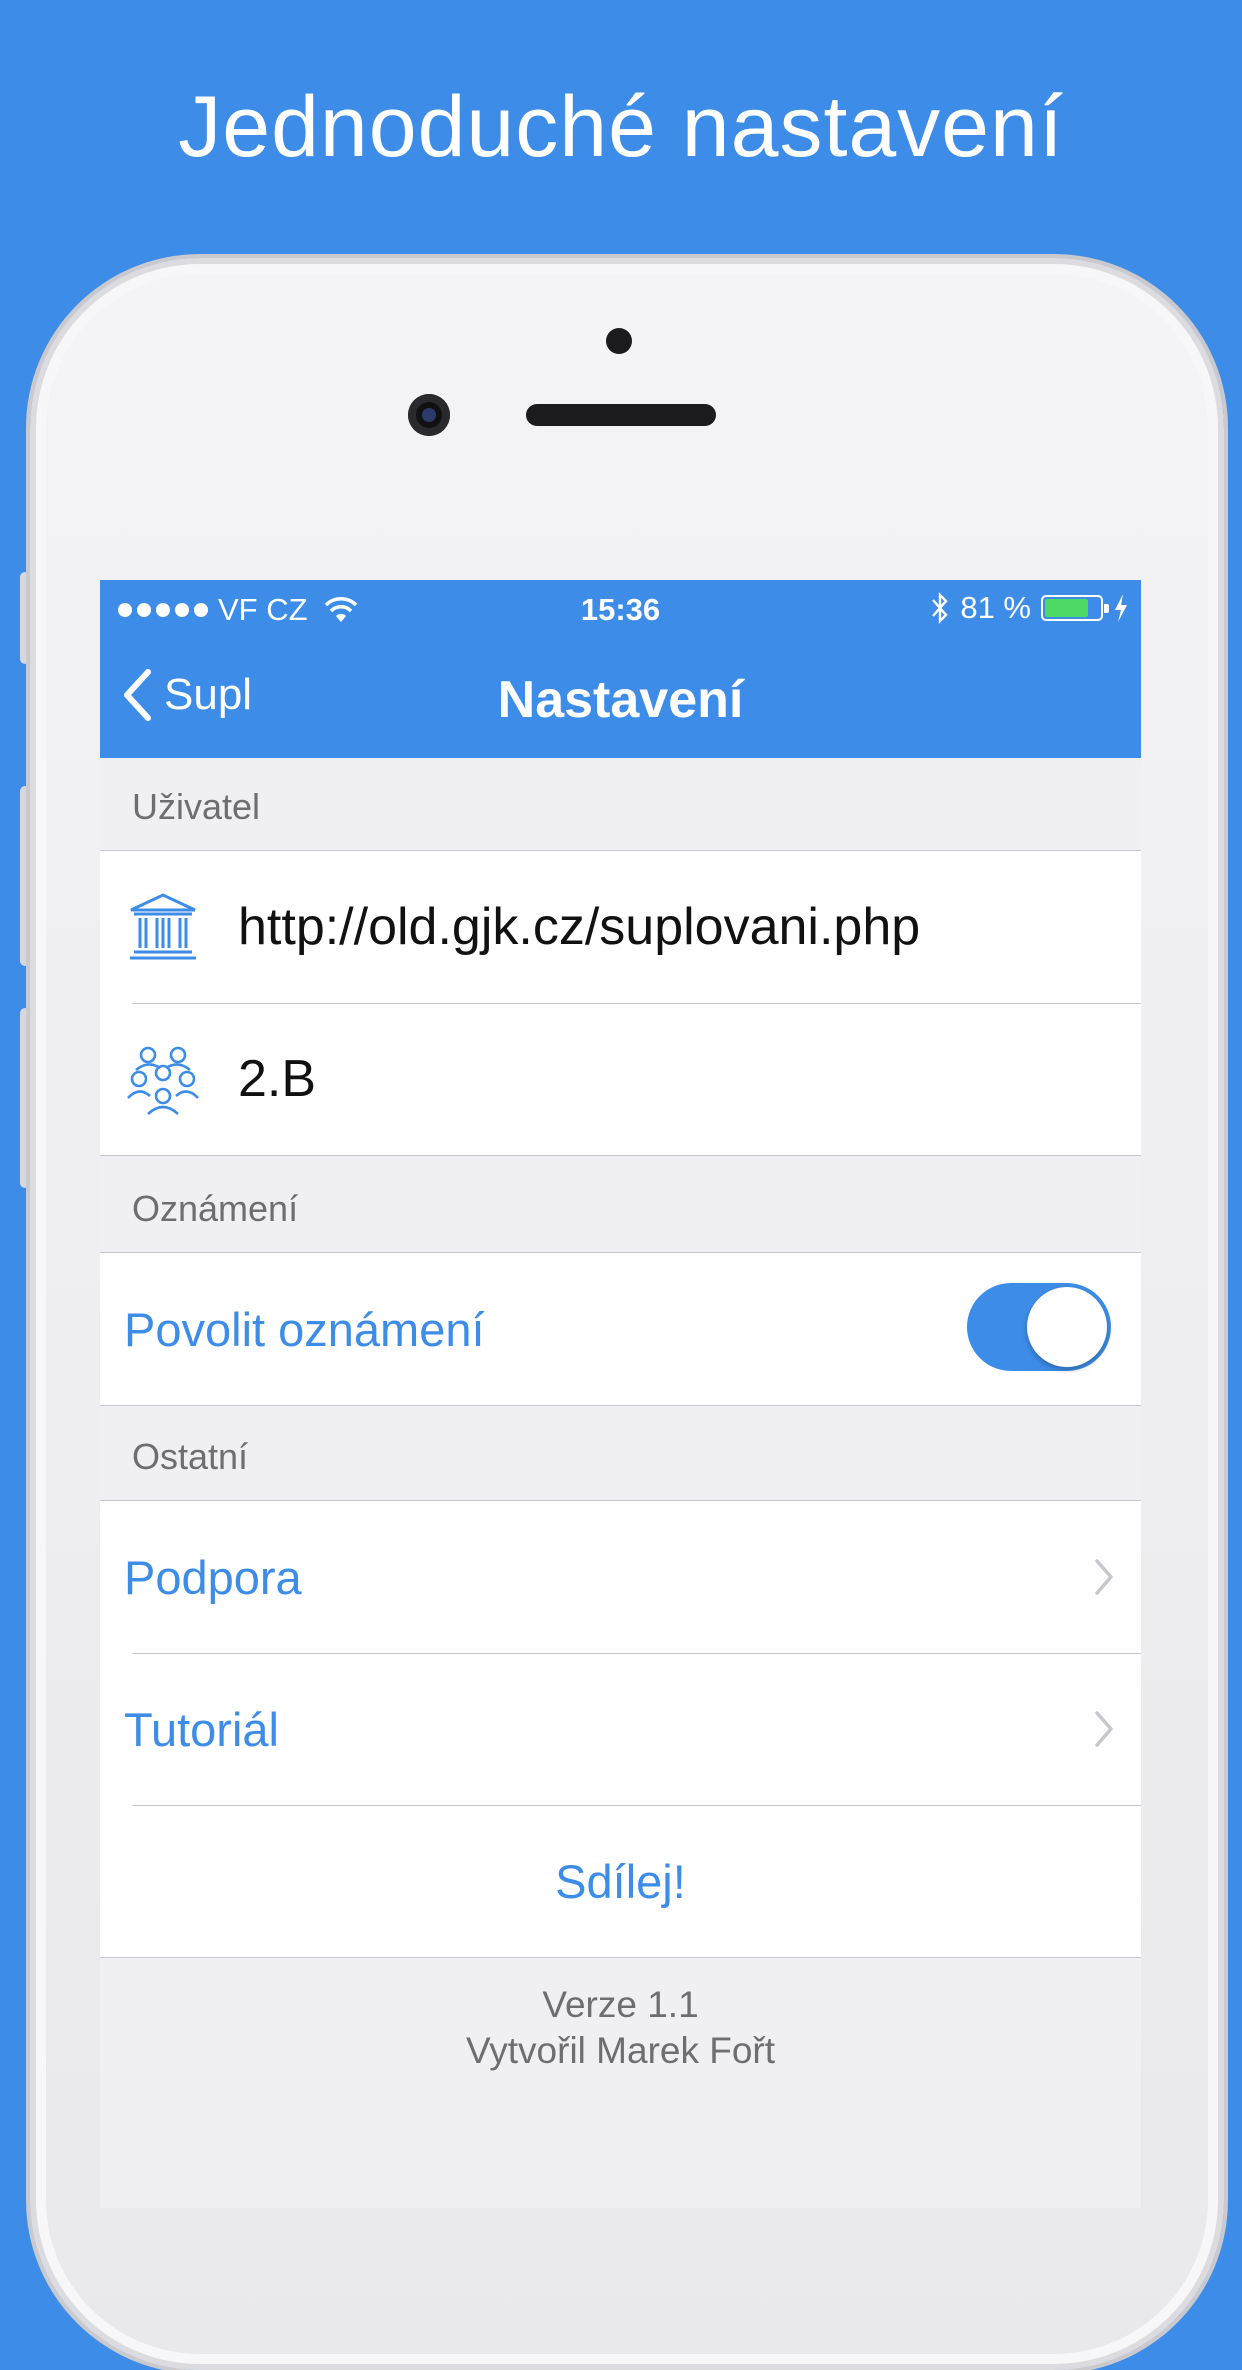  Describe the element at coordinates (163, 1080) in the screenshot. I see `group-icon` at that location.